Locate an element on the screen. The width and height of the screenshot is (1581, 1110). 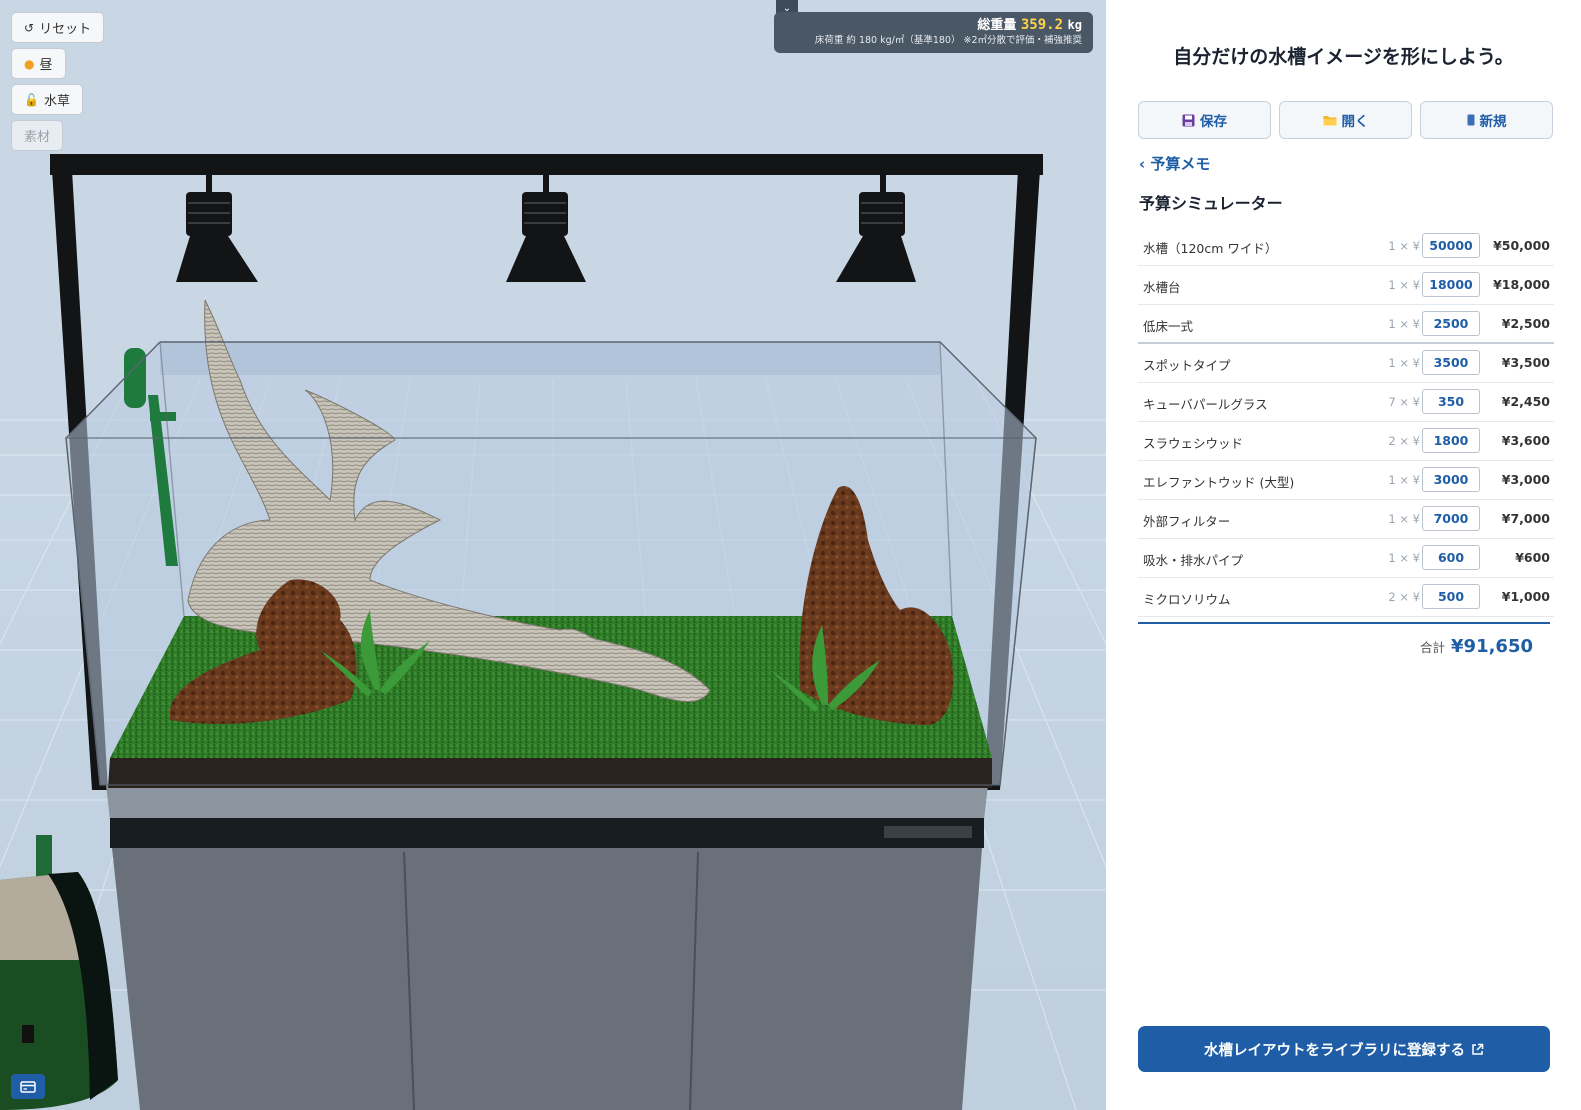
unlock-icon: 🔓 is located at coordinates (31, 99).